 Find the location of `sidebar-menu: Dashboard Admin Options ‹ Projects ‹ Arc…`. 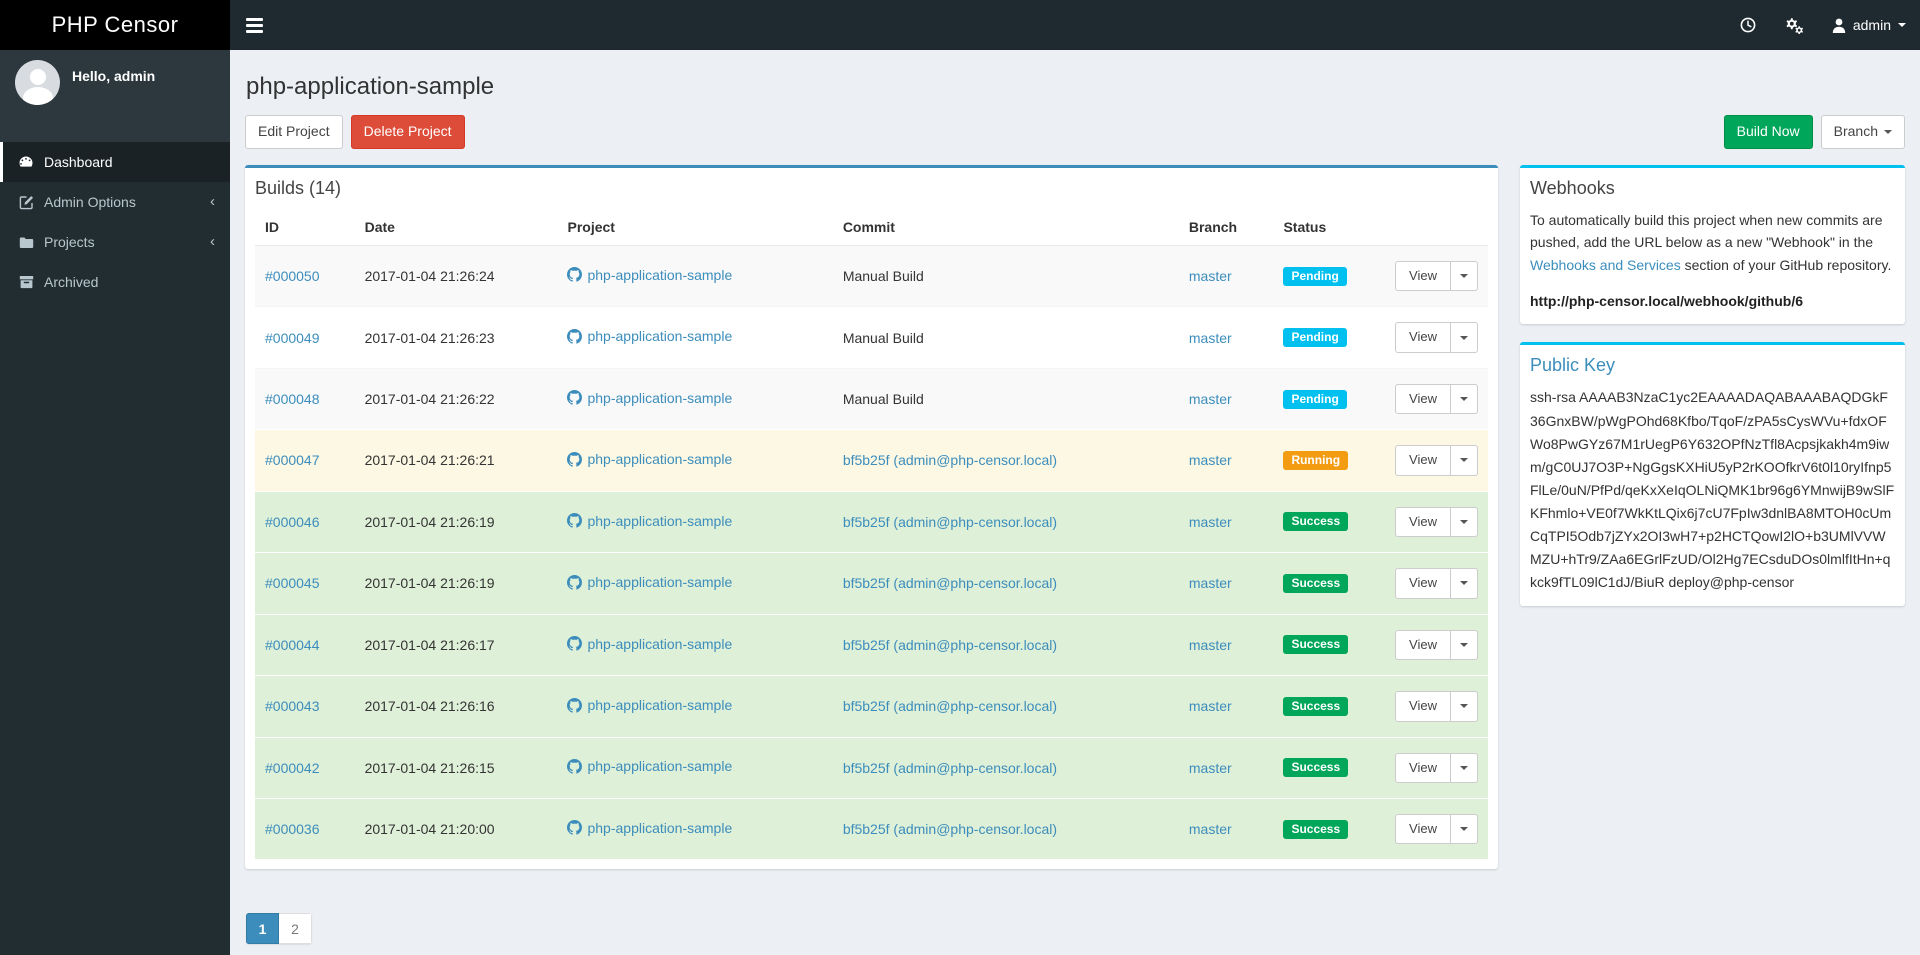

sidebar-menu: Dashboard Admin Options ‹ Projects ‹ Arc… is located at coordinates (115, 222).